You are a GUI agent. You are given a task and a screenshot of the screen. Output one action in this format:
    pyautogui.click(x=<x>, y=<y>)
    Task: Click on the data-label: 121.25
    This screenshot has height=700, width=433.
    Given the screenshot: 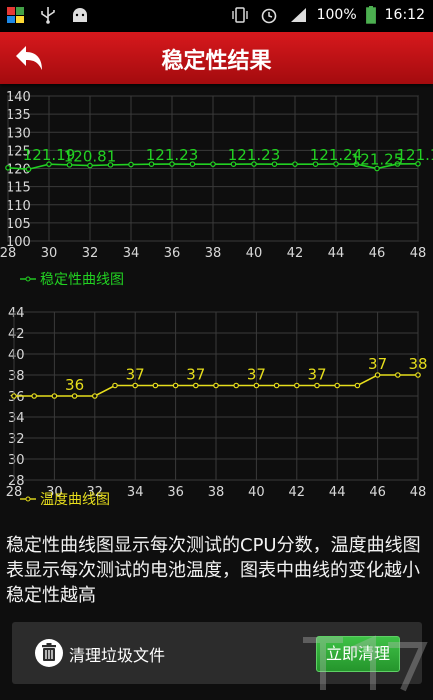 What is the action you would take?
    pyautogui.click(x=377, y=160)
    